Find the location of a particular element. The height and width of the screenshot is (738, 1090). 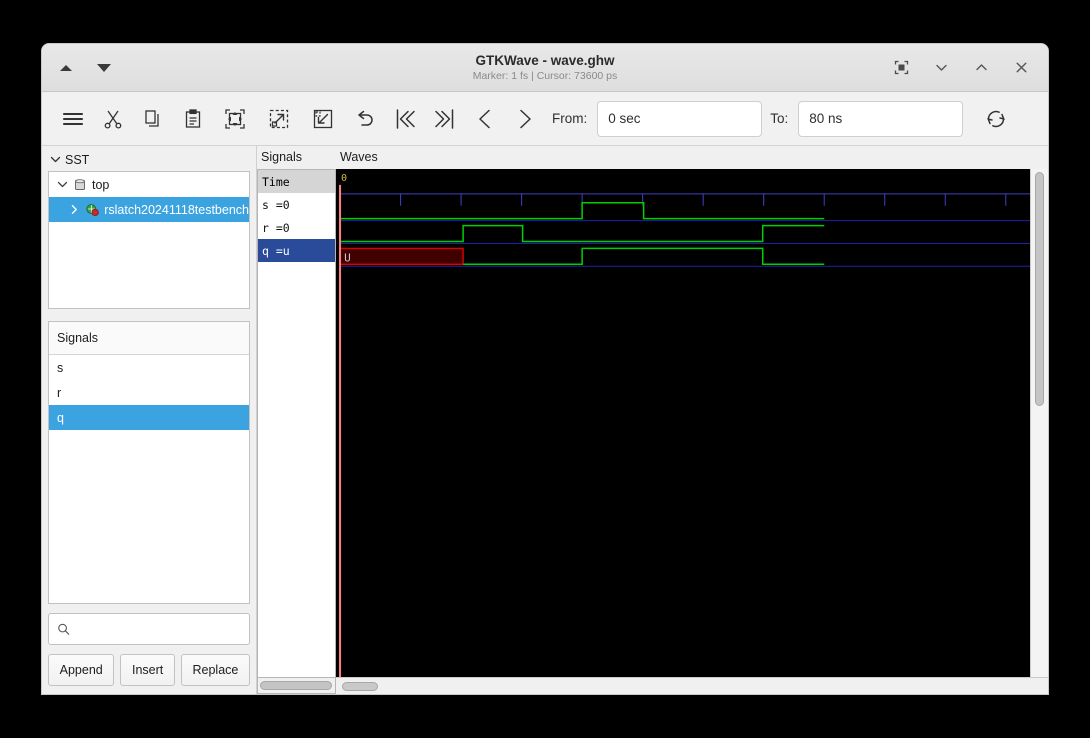

nav-up-button is located at coordinates (66, 68).